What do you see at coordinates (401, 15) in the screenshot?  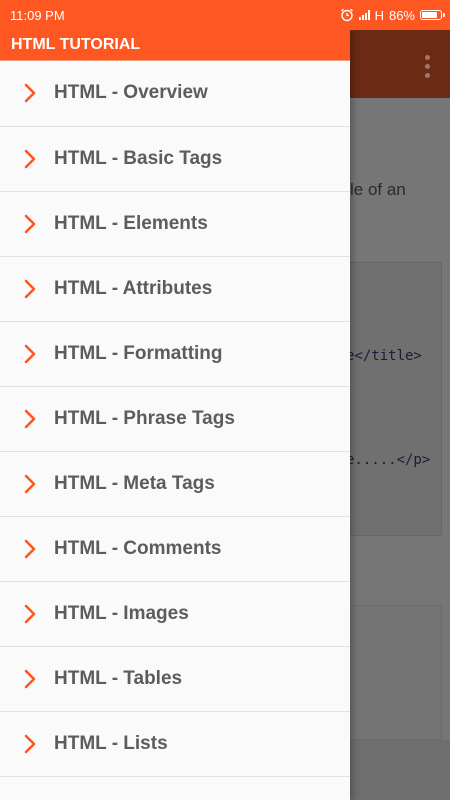 I see `battery-percent: 86%` at bounding box center [401, 15].